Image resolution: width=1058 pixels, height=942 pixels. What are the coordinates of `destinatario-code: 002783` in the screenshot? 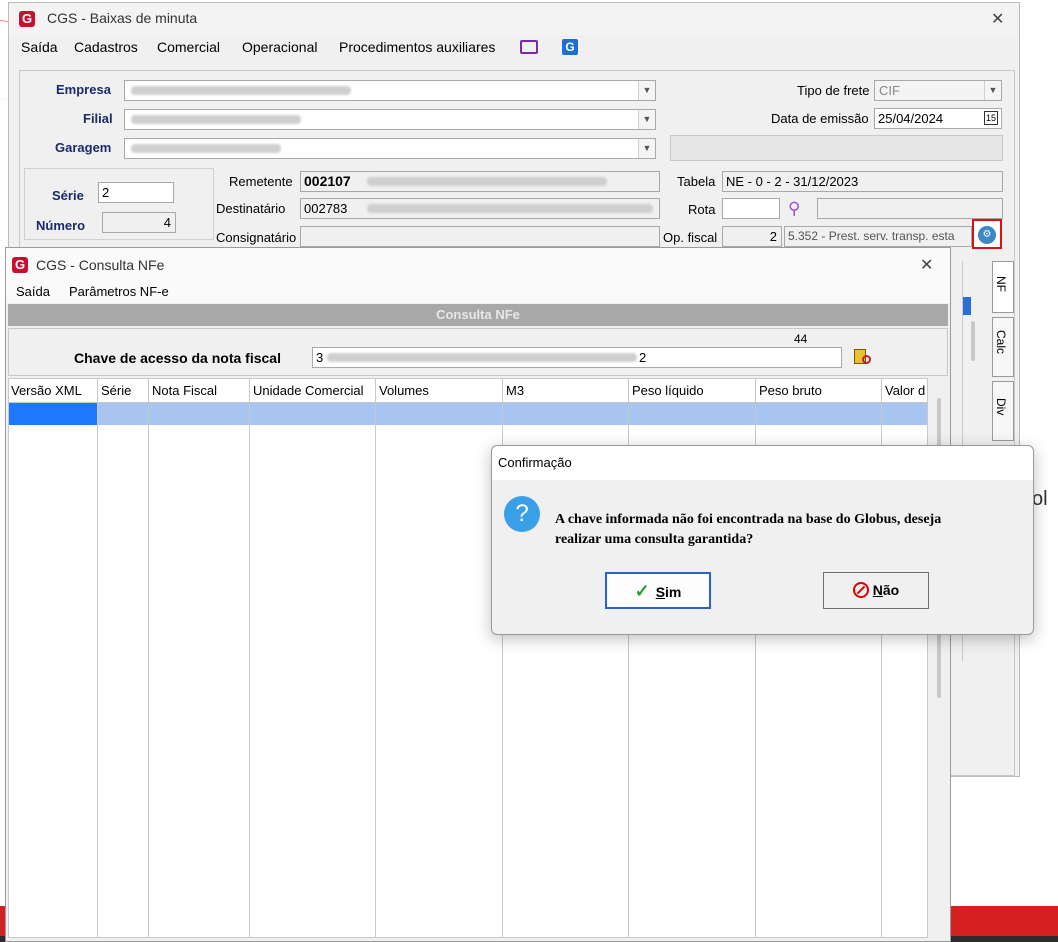 It's located at (326, 208).